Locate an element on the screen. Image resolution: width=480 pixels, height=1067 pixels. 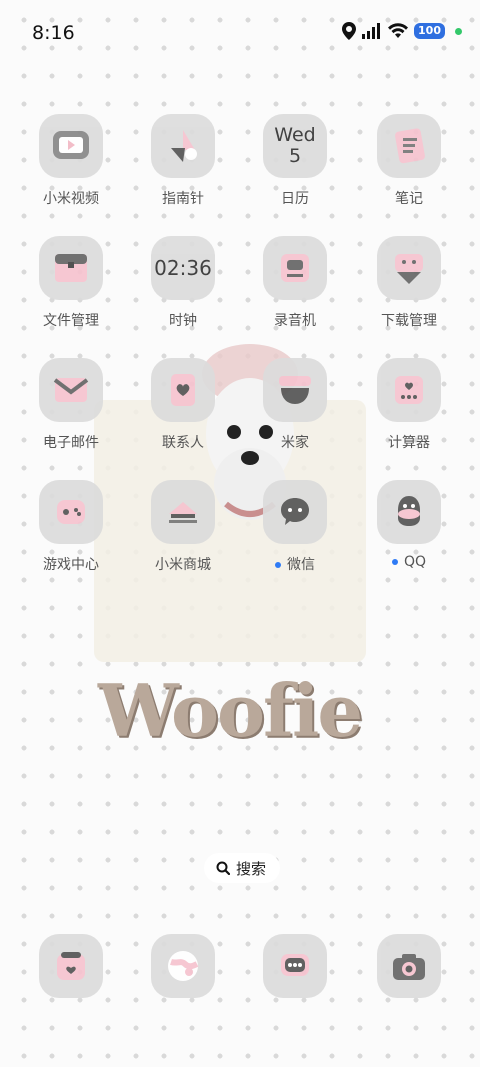
app-clock: 02:36 时钟 is located at coordinates (183, 283).